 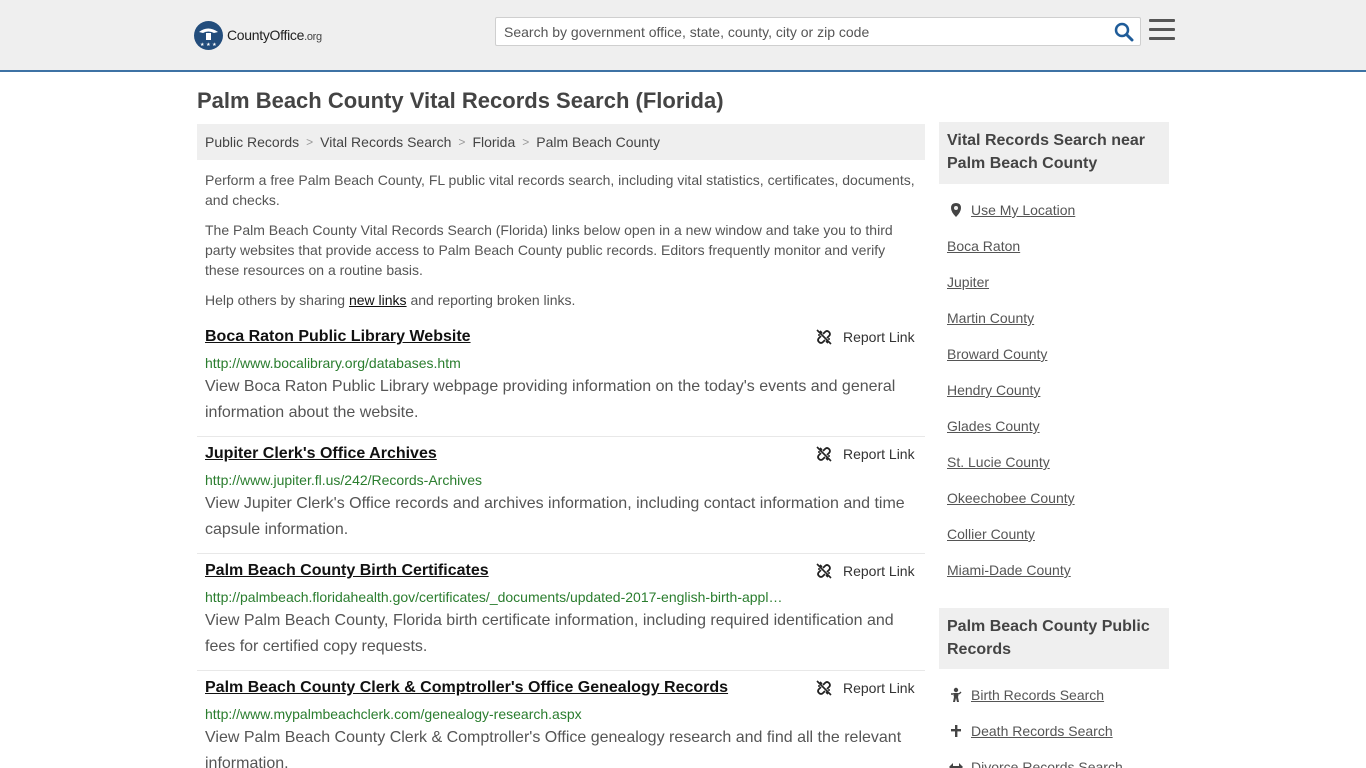 What do you see at coordinates (990, 318) in the screenshot?
I see `nearby-link-martin-county: Martin County` at bounding box center [990, 318].